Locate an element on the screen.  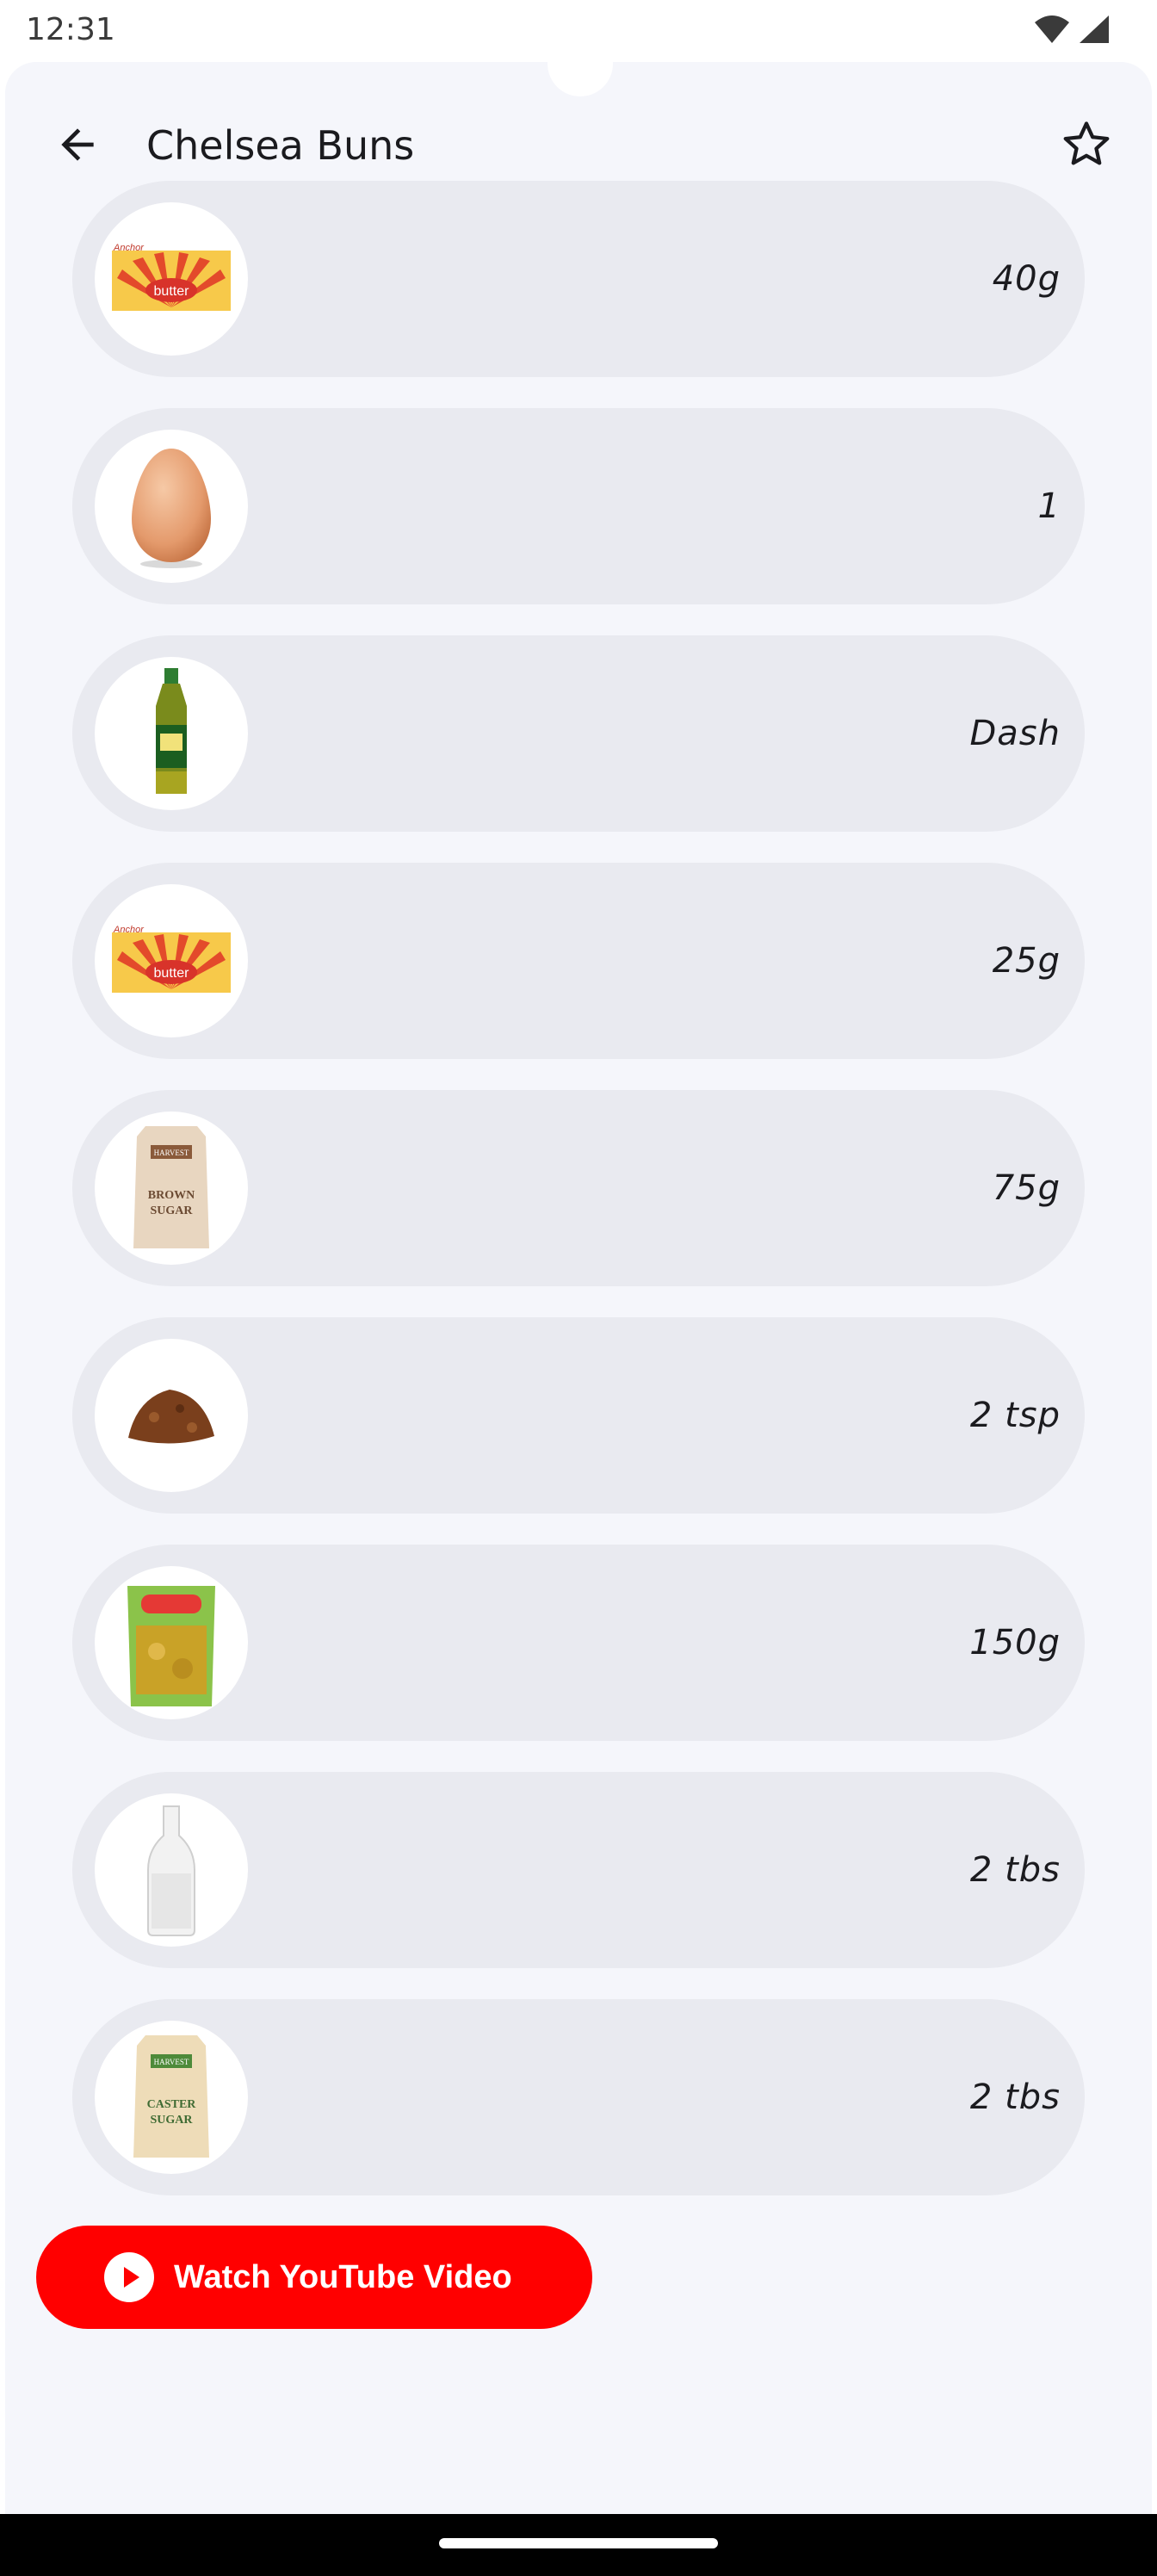
ingredient-amount: Dash is located at coordinates (1015, 734).